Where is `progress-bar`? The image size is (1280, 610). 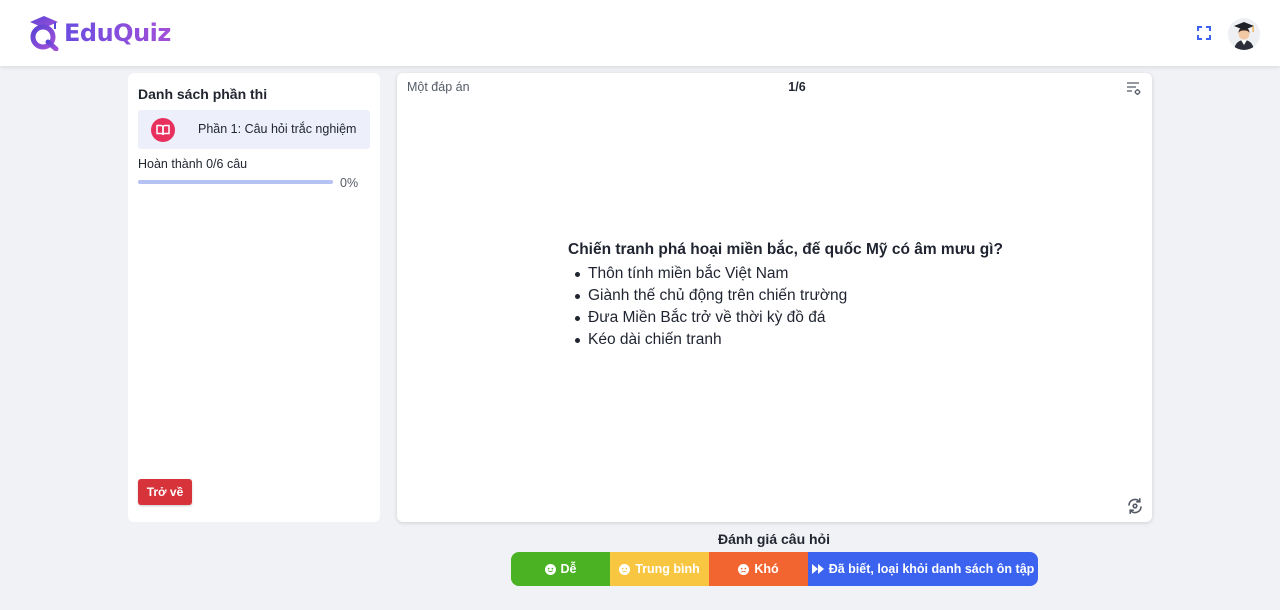
progress-bar is located at coordinates (235, 182).